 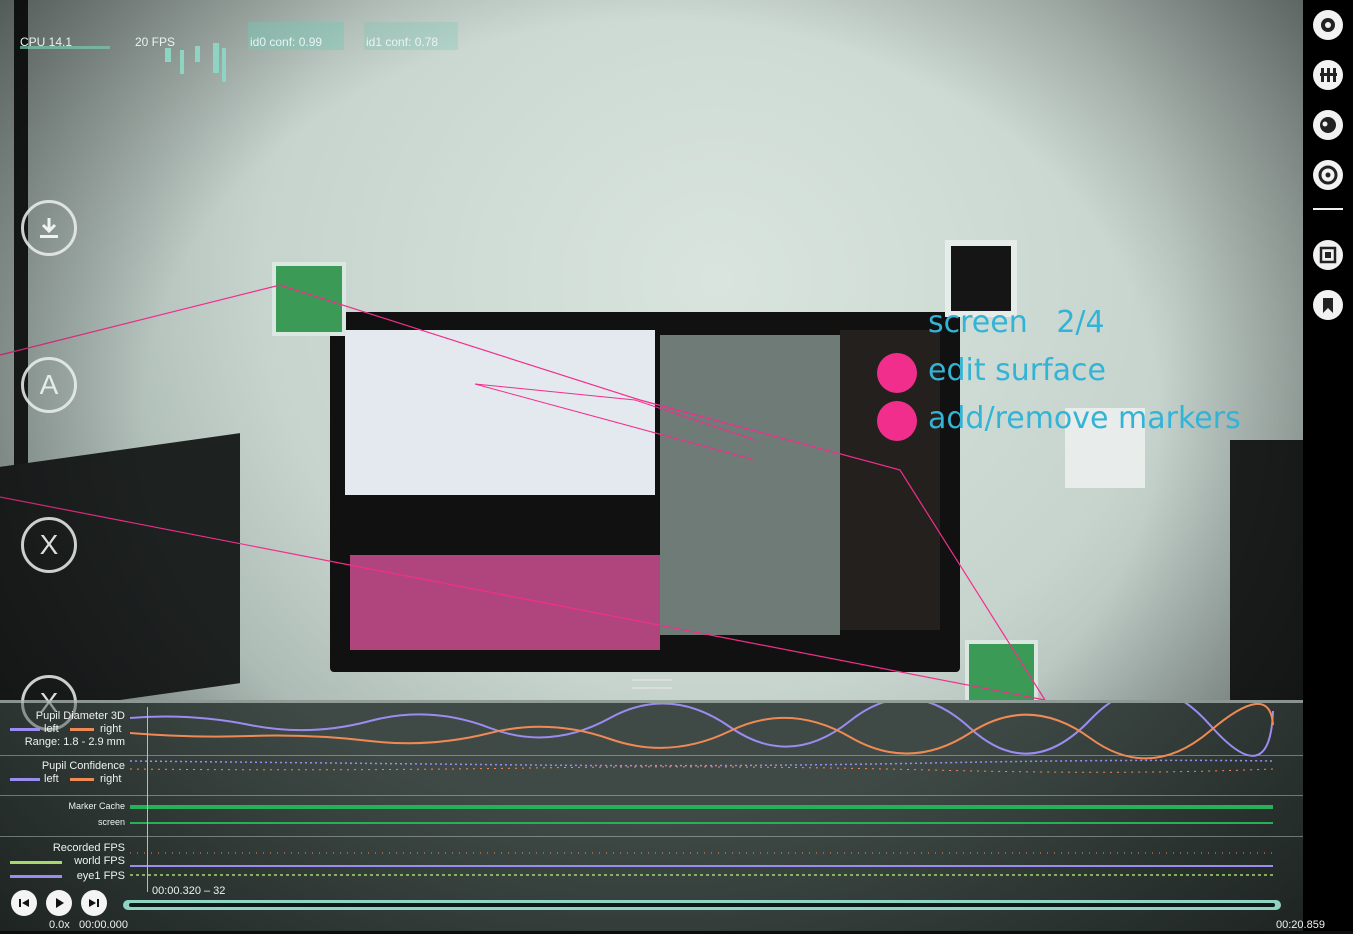 I want to click on annotation-x-button: X, so click(x=49, y=545).